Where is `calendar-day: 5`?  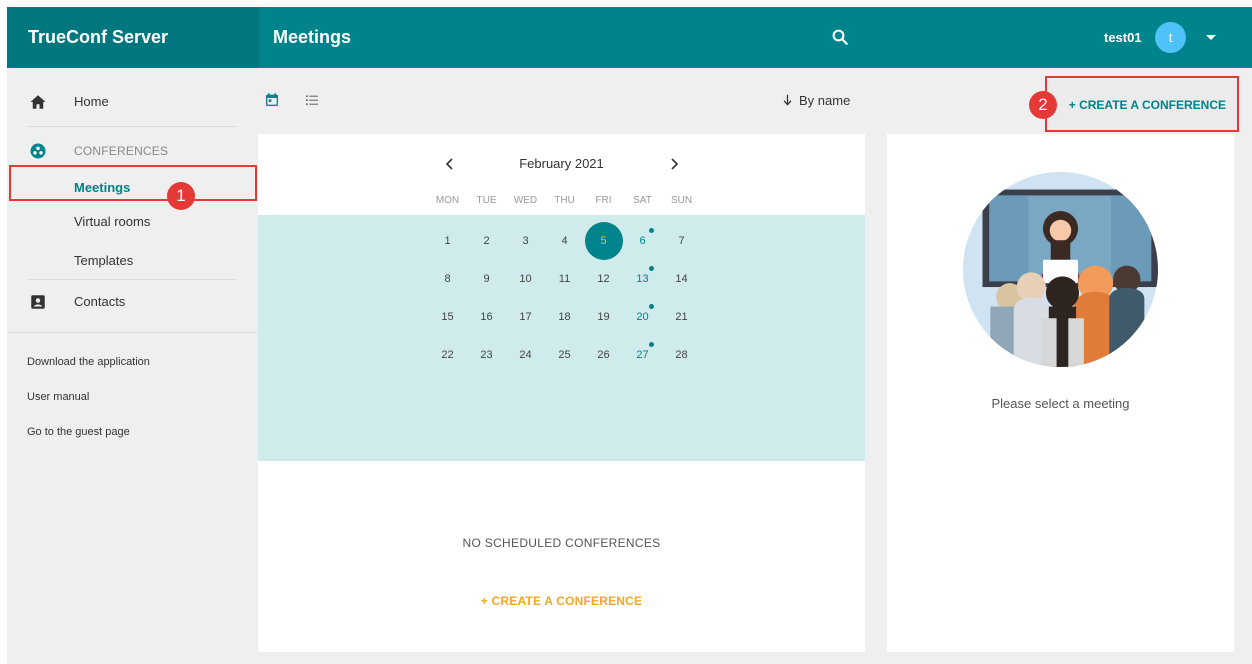
calendar-day: 5 is located at coordinates (603, 241).